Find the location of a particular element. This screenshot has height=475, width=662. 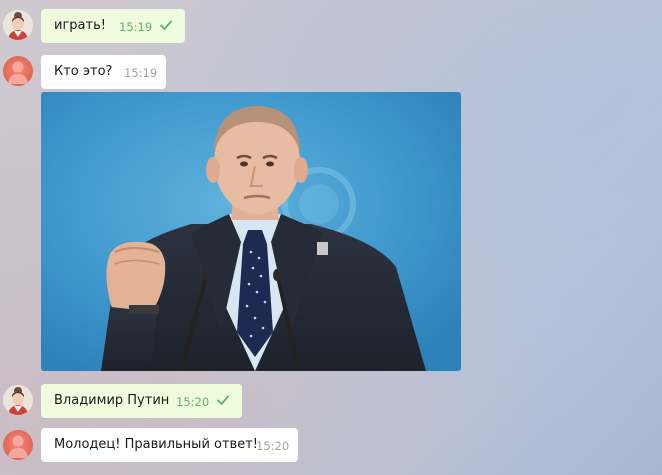

message-bubble-outgoing: Владимир Путин 15:20 is located at coordinates (141, 401).